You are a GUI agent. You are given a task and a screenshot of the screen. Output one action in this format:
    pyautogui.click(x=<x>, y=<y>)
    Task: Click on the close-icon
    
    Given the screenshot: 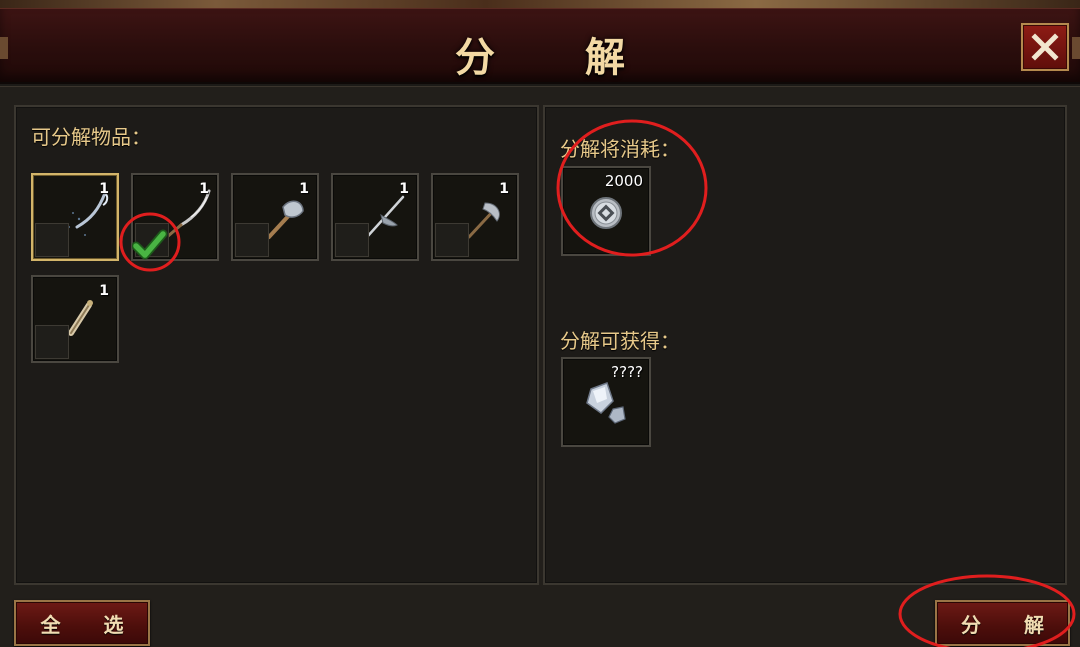 What is the action you would take?
    pyautogui.click(x=1045, y=47)
    